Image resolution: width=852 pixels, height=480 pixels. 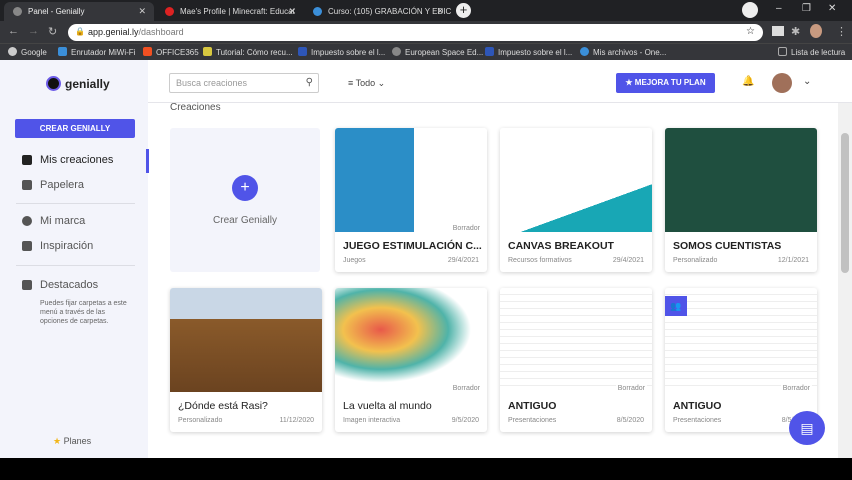 I want to click on planes-label: Planes, so click(x=77, y=441).